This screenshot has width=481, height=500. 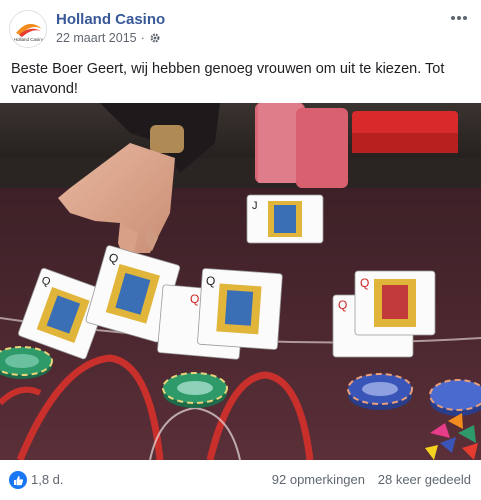 I want to click on page-name-link: Holland Casino, so click(x=110, y=19).